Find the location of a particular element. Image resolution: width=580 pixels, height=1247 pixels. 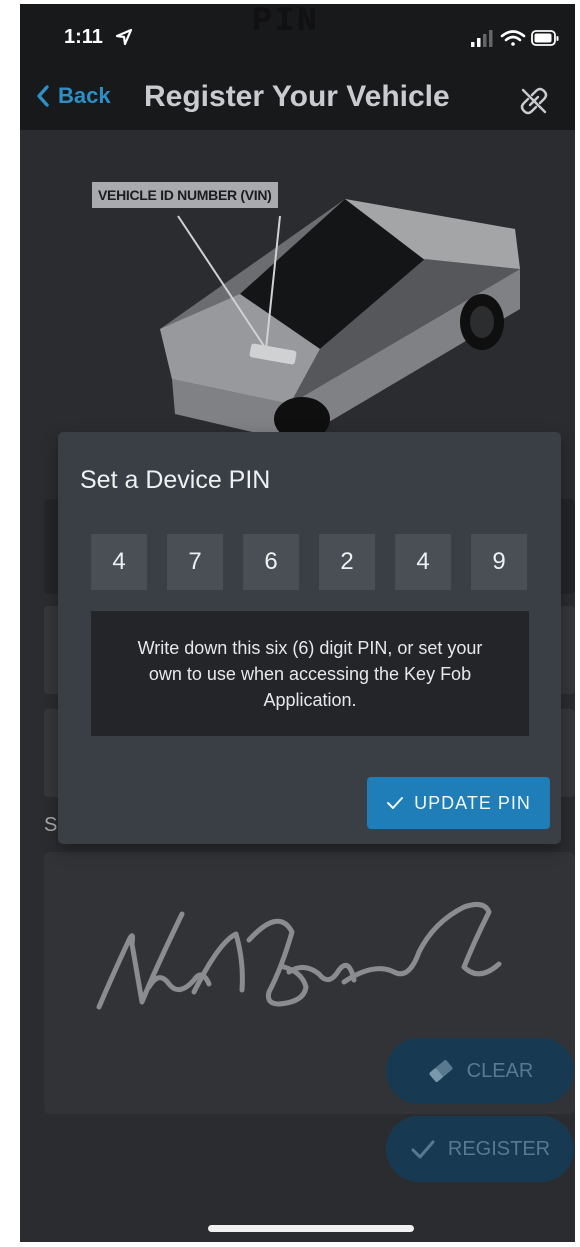

pin-input-row: 4 7 6 2 4 9 is located at coordinates (311, 562).